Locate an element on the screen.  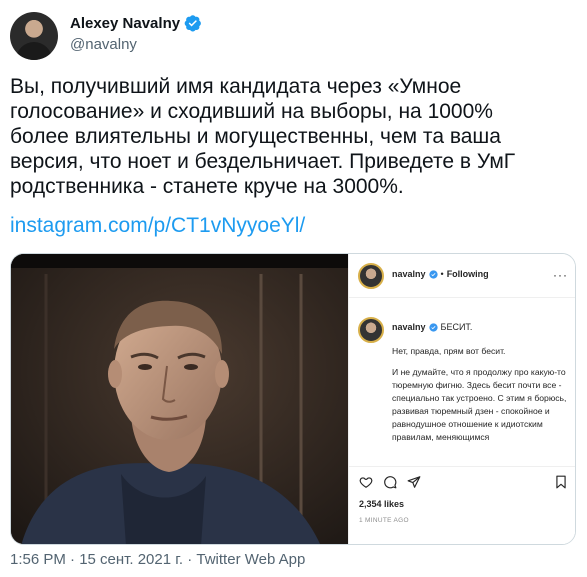
share-icon is located at coordinates (414, 482).